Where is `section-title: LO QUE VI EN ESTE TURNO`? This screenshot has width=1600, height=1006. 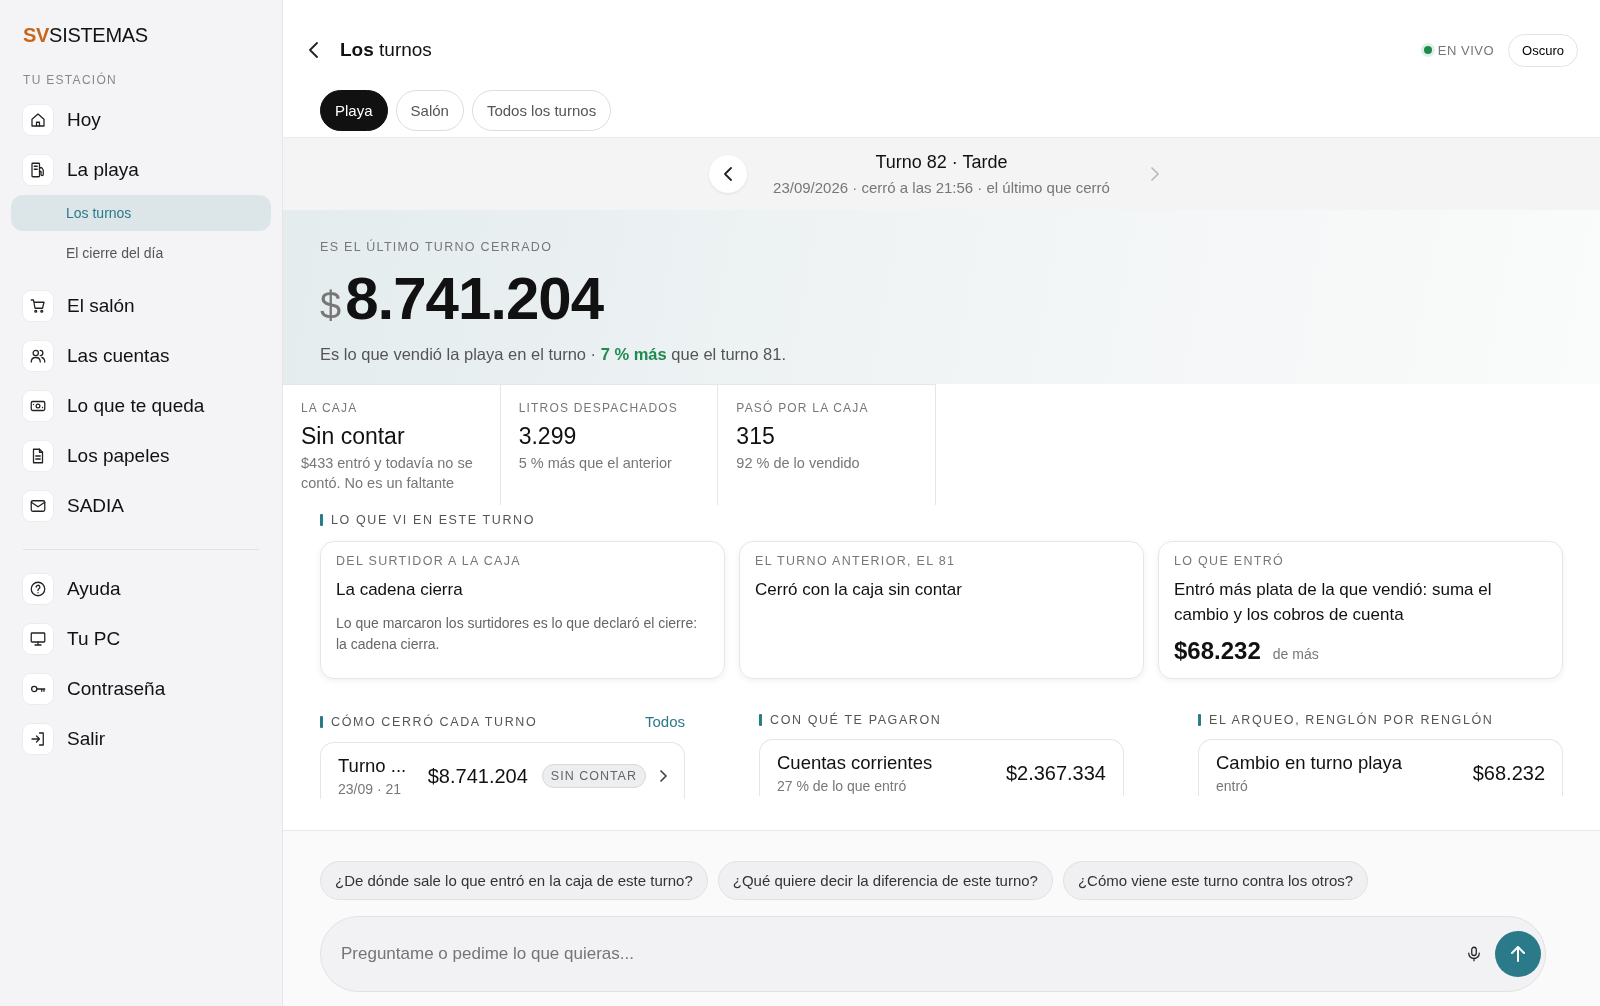
section-title: LO QUE VI EN ESTE TURNO is located at coordinates (433, 520).